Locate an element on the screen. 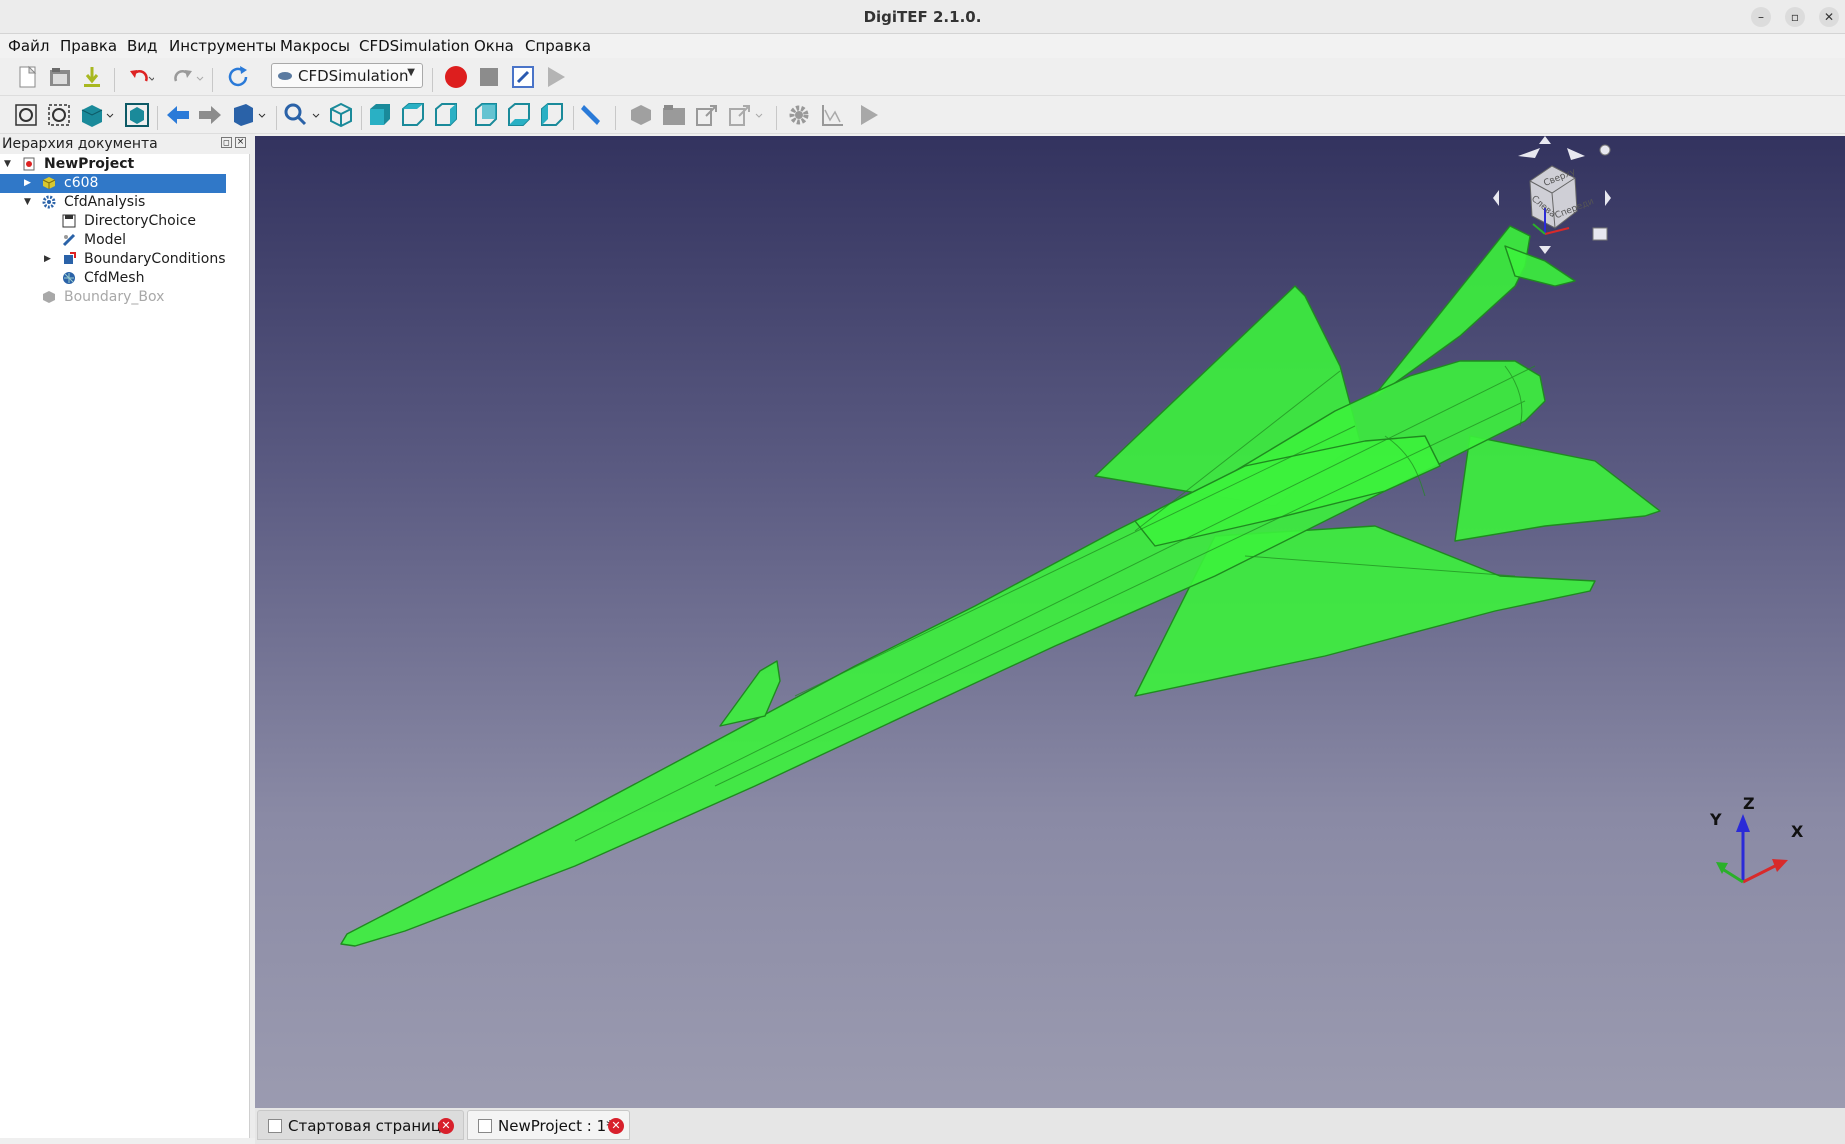 The width and height of the screenshot is (1845, 1144). menu-file: Файл is located at coordinates (28, 46).